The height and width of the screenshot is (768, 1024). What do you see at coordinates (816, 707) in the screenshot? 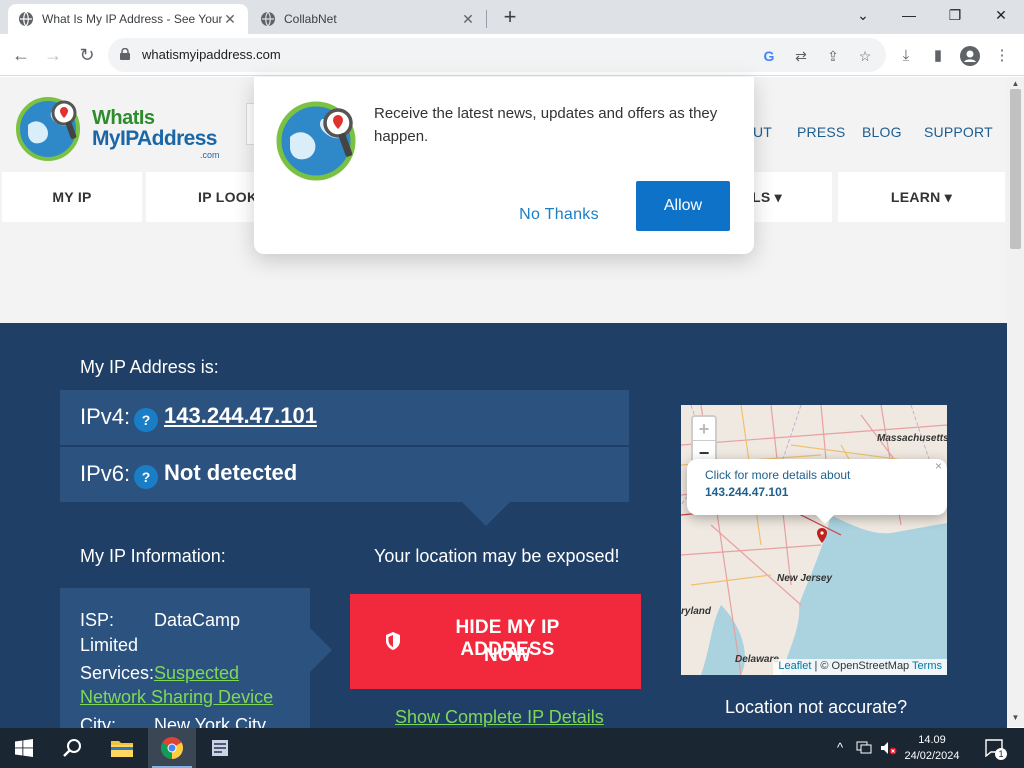
I see `location-not-accurate: Location not accurate?` at bounding box center [816, 707].